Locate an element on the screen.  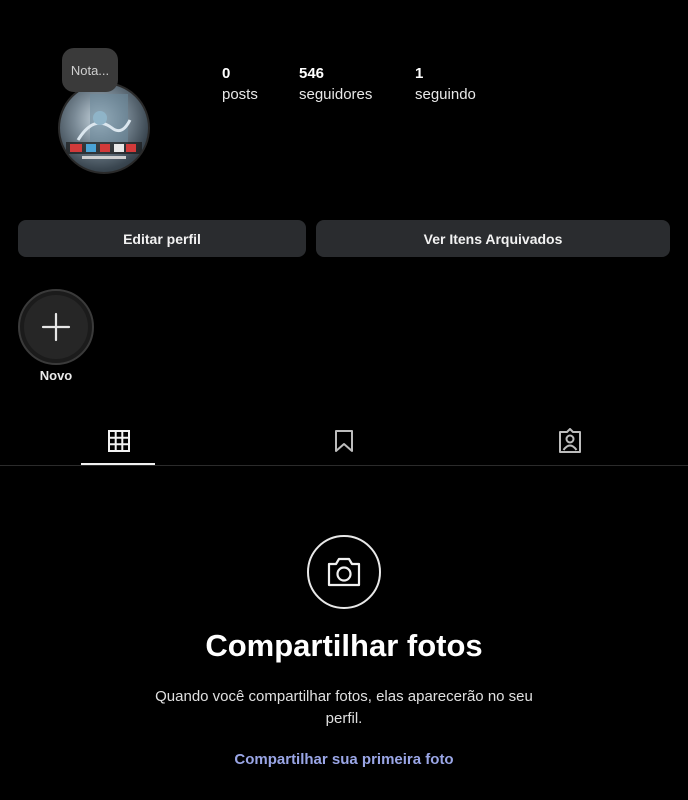
edit-profile-label: Editar perfil is located at coordinates (162, 238).